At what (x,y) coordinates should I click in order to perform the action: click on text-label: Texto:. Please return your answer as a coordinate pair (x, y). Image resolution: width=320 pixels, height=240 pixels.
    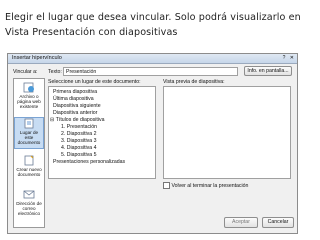
    Looking at the image, I should click on (55, 72).